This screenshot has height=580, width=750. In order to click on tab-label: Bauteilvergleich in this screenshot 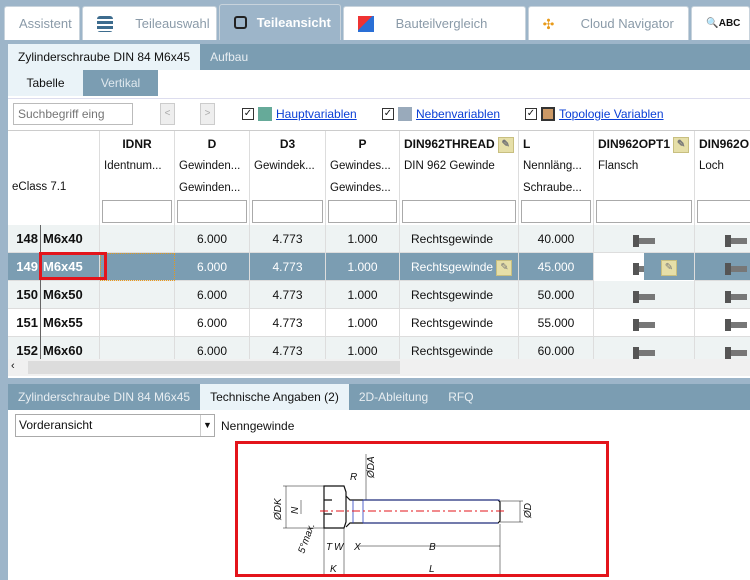, I will do `click(441, 23)`.